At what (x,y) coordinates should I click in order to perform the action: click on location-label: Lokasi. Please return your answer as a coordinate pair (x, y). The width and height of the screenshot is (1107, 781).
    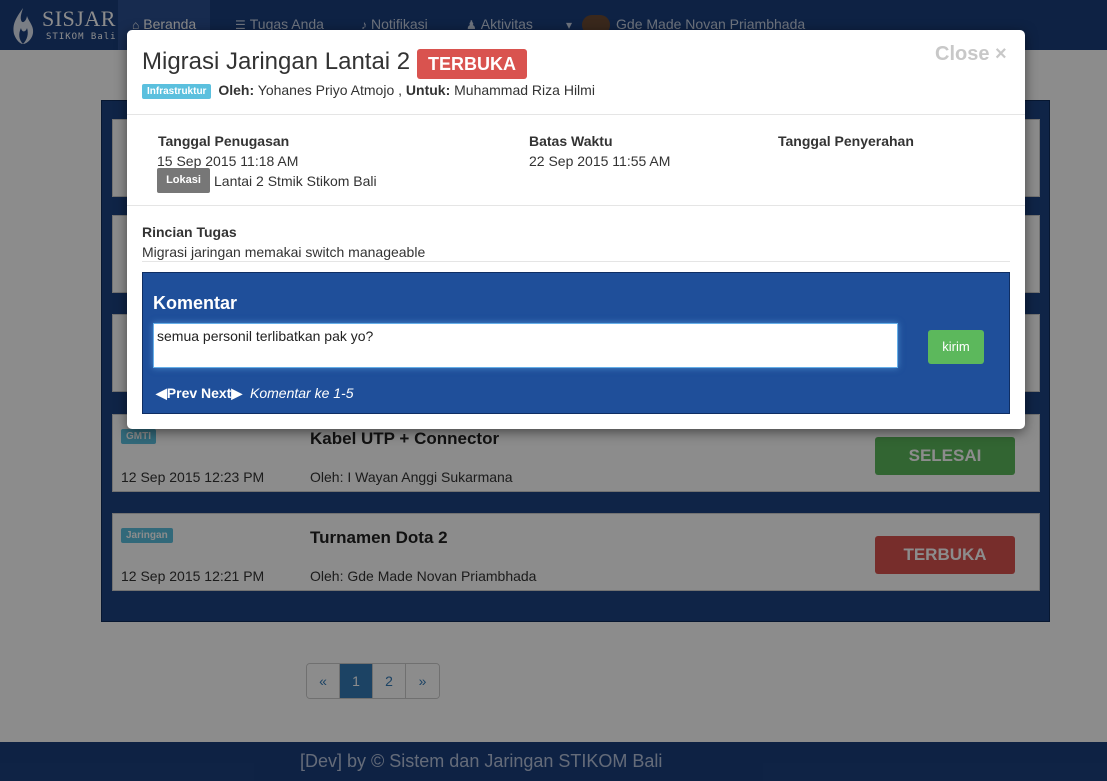
    Looking at the image, I should click on (183, 180).